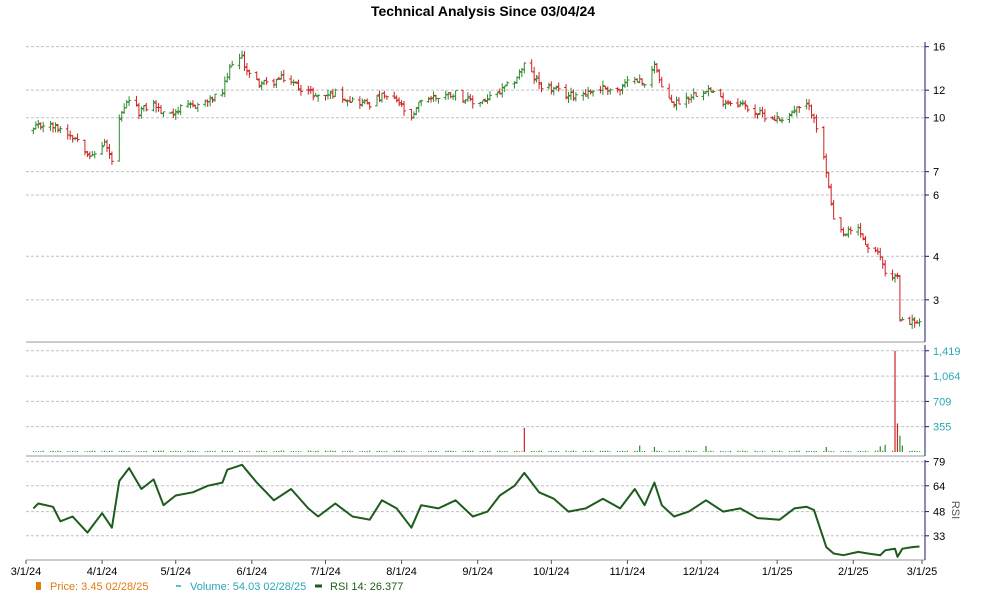 The width and height of the screenshot is (1000, 600). What do you see at coordinates (939, 513) in the screenshot?
I see `rsi-tick-label: 48` at bounding box center [939, 513].